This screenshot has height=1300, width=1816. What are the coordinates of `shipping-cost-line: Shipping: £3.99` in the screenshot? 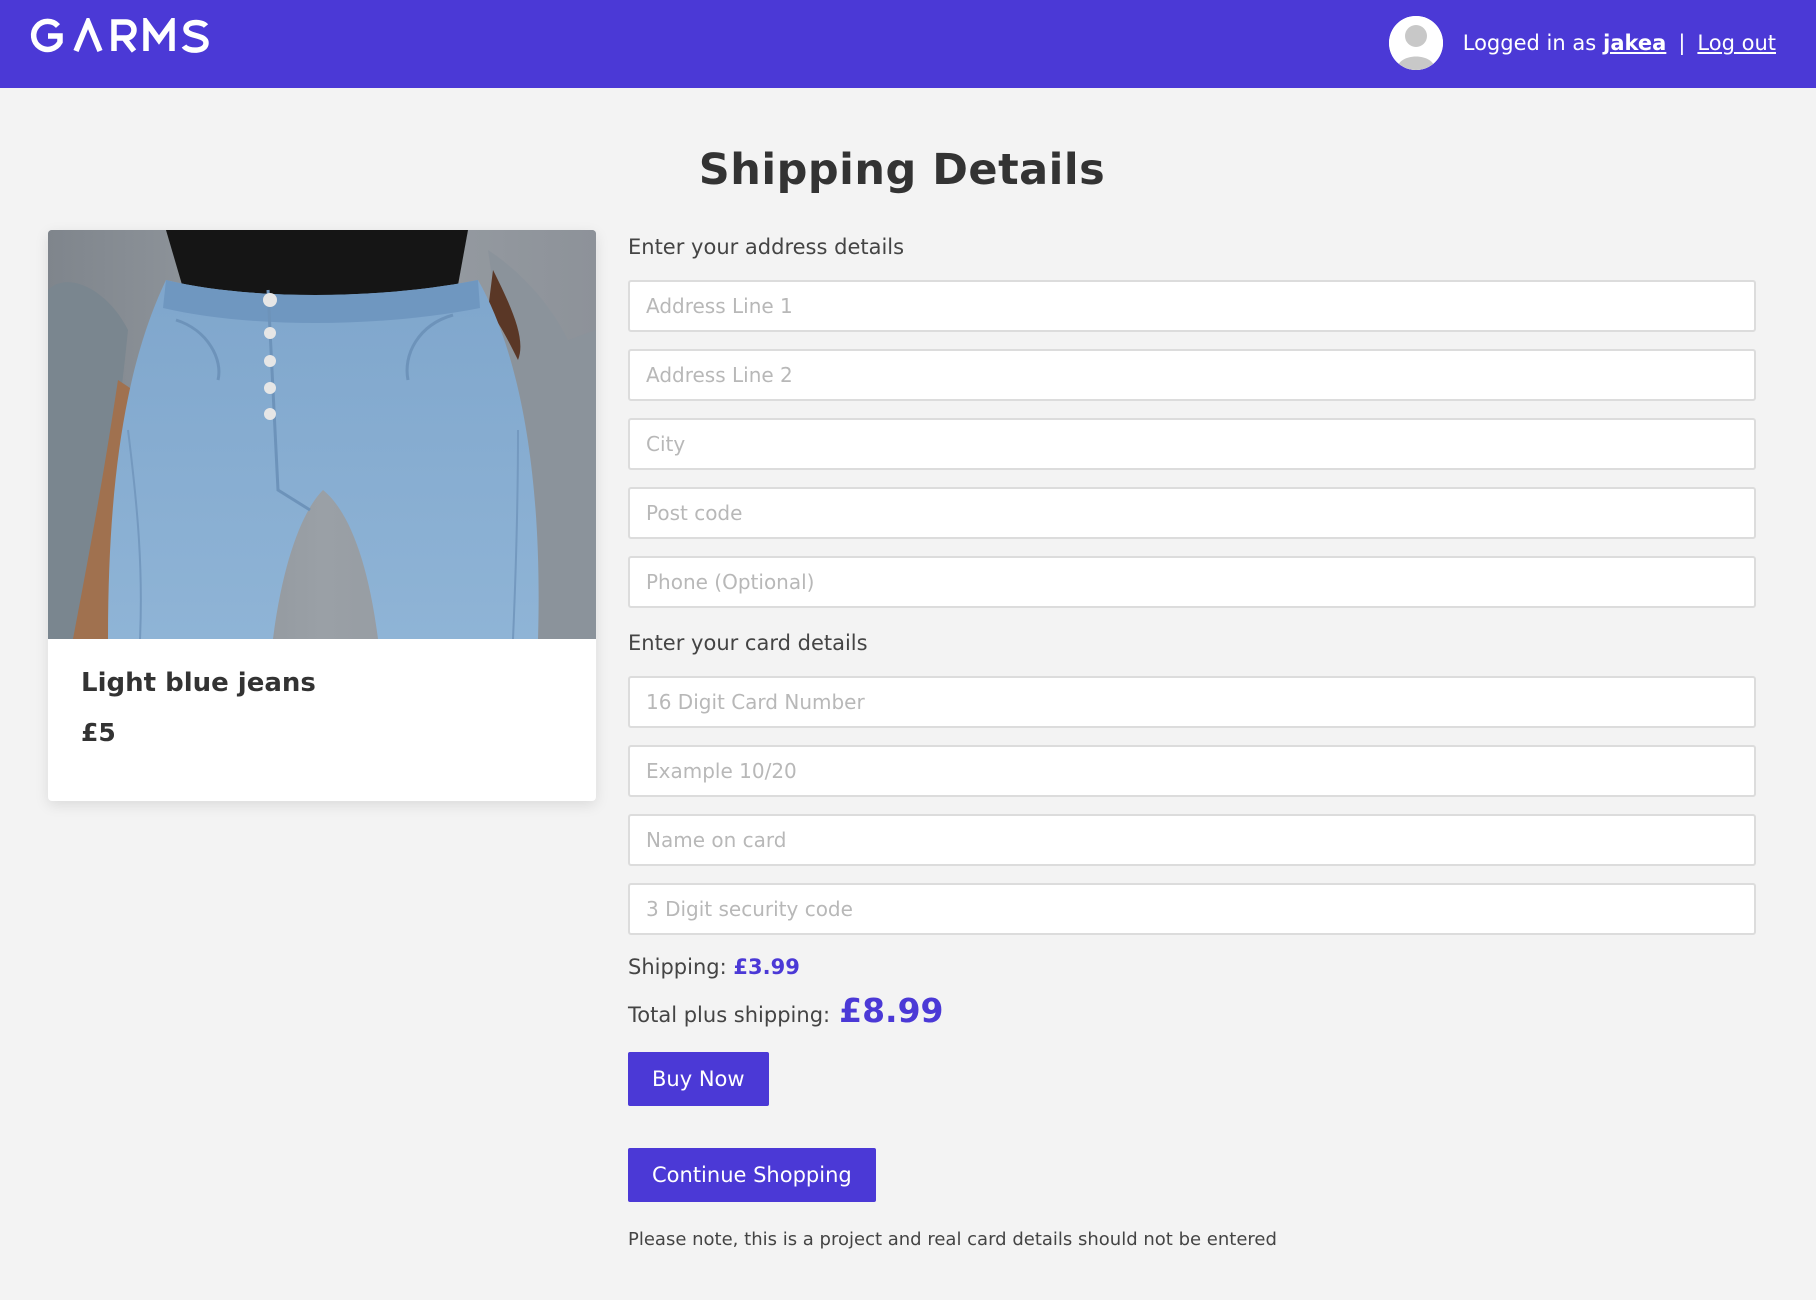 It's located at (1192, 967).